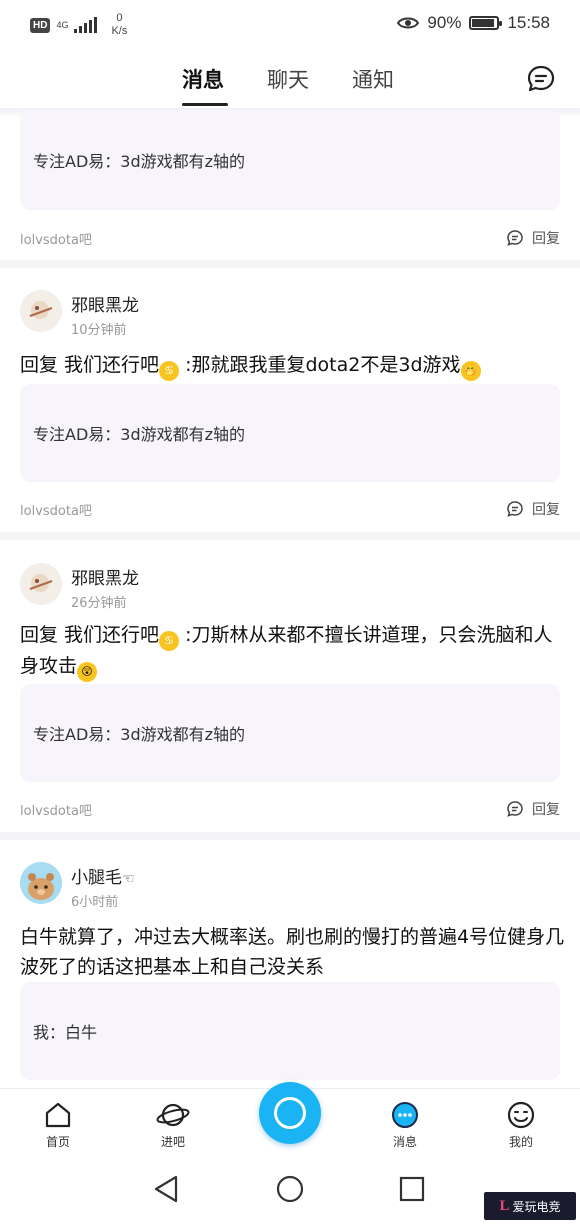 The image size is (580, 1224). What do you see at coordinates (166, 1189) in the screenshot?
I see `back-icon` at bounding box center [166, 1189].